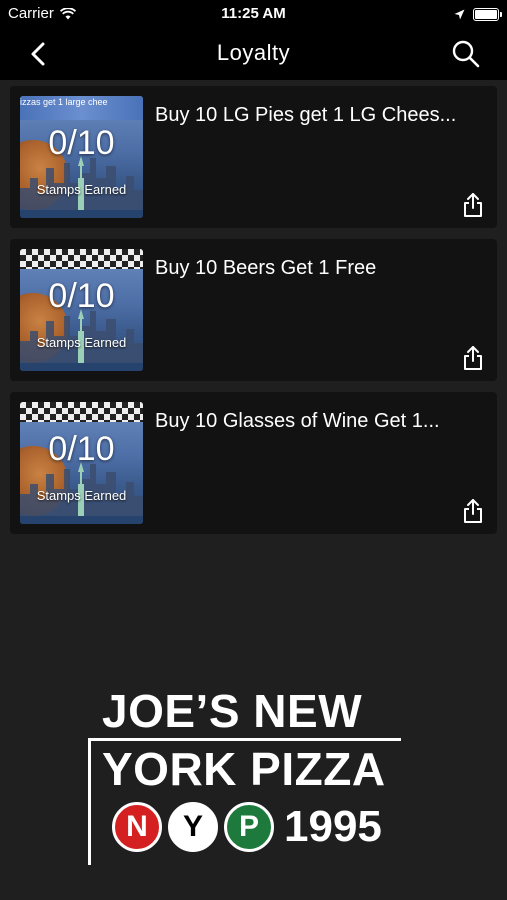 The width and height of the screenshot is (507, 900). I want to click on logo-badge-row: N Y P 1995, so click(247, 827).